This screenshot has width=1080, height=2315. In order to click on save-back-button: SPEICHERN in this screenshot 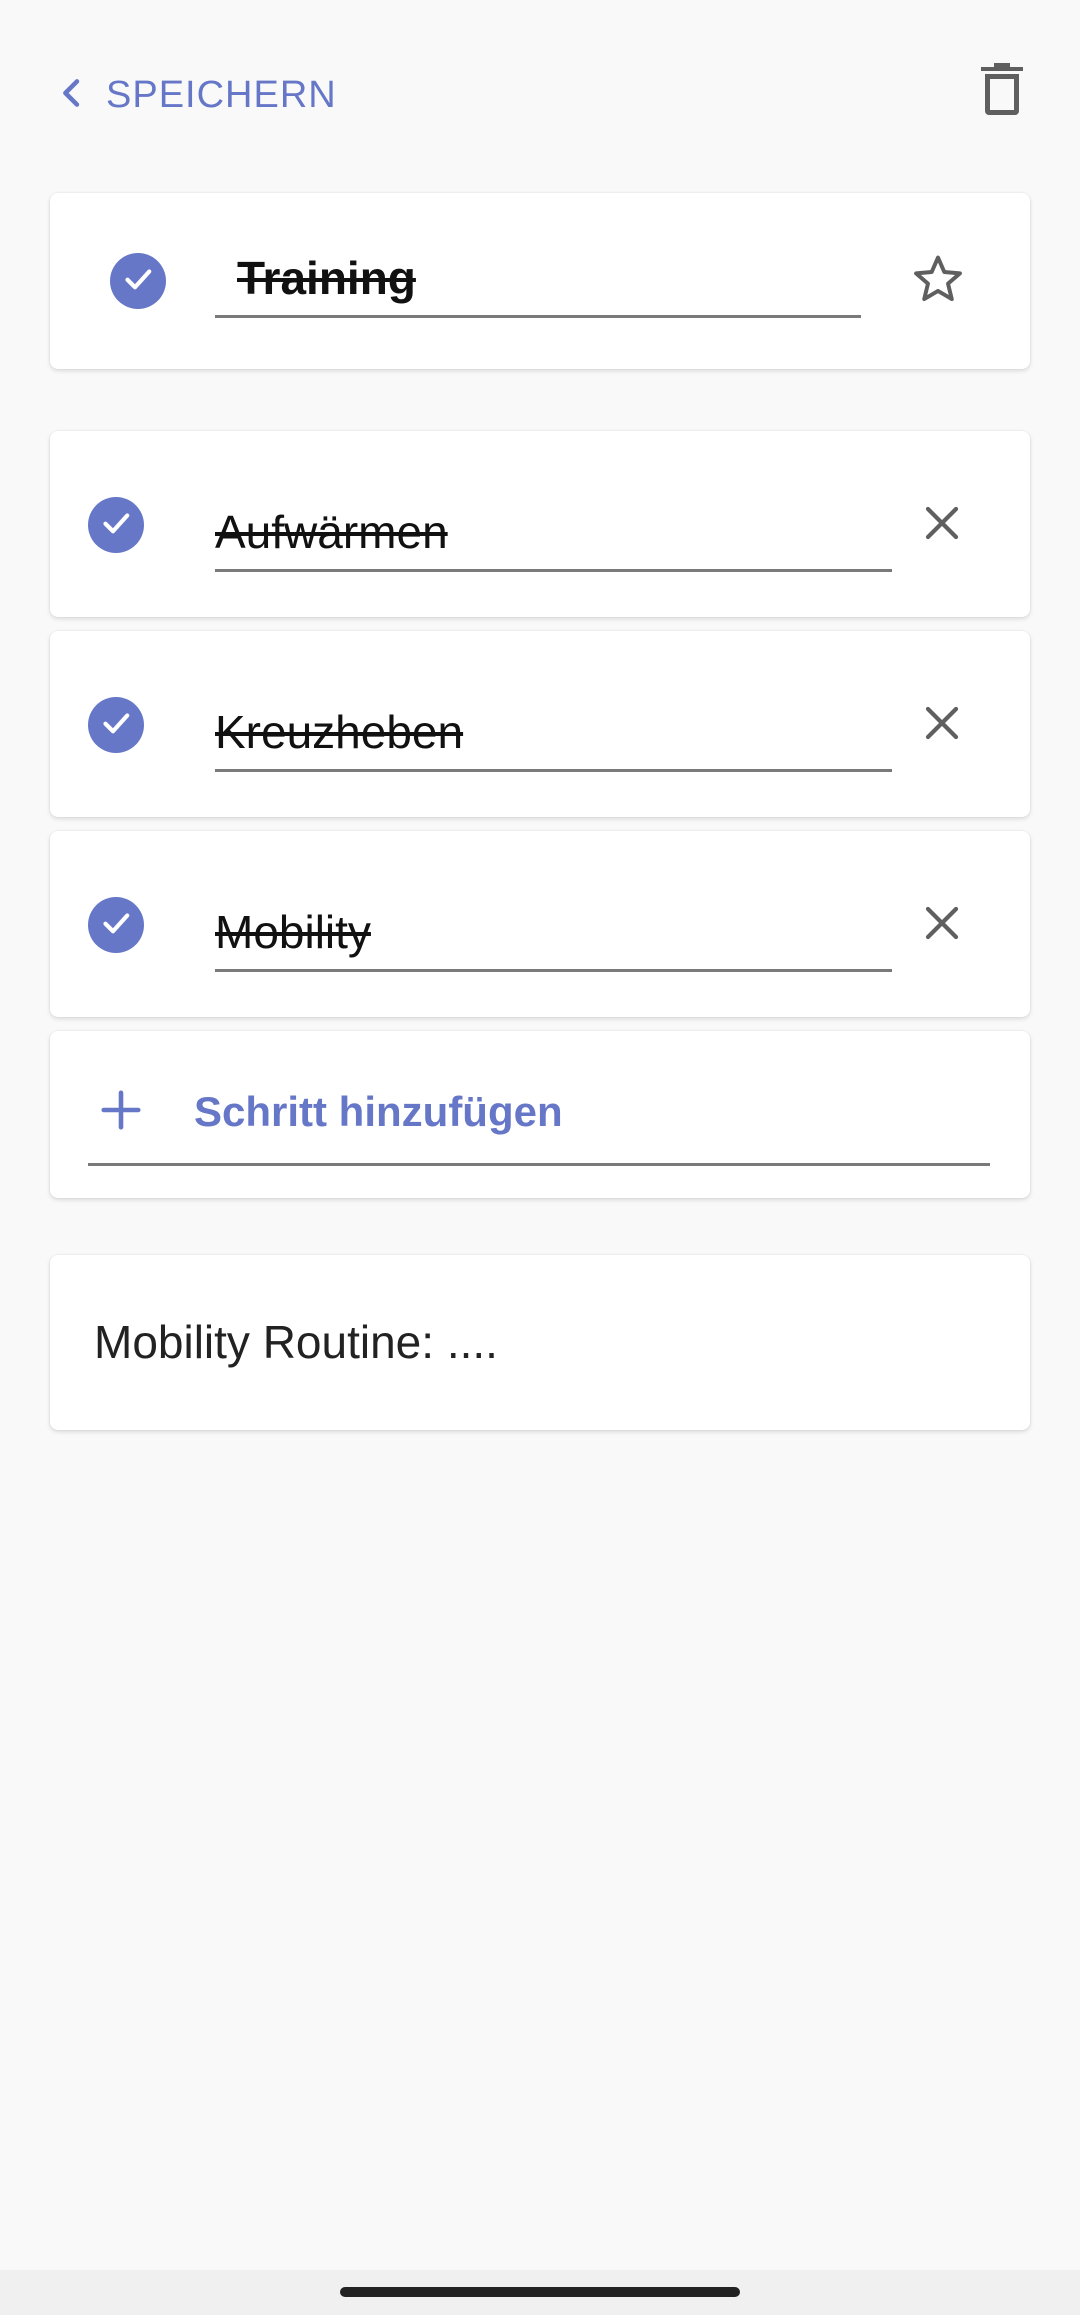, I will do `click(193, 95)`.